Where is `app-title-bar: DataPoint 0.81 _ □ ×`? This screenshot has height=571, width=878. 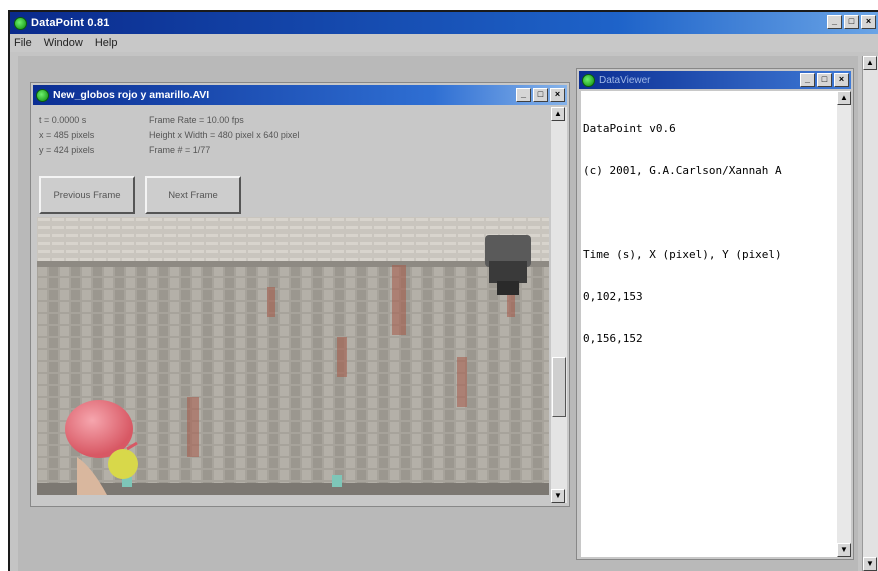 app-title-bar: DataPoint 0.81 _ □ × is located at coordinates (444, 23).